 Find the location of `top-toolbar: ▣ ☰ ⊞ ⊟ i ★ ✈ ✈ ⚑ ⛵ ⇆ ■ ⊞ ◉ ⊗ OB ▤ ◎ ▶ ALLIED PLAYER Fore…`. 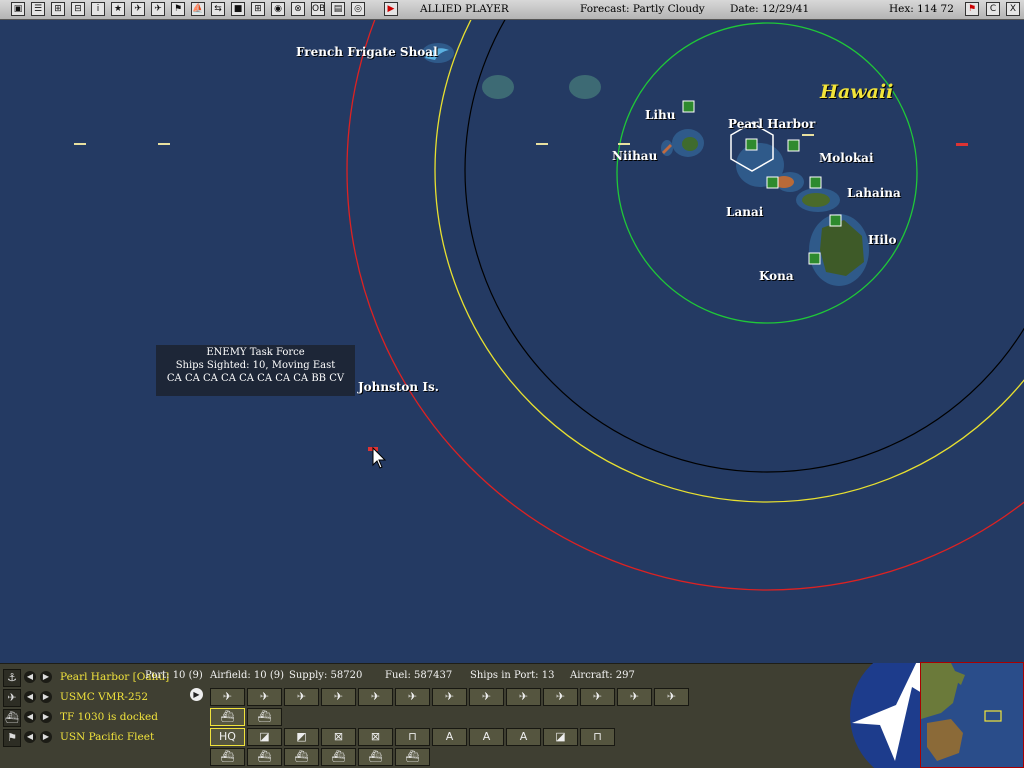

top-toolbar: ▣ ☰ ⊞ ⊟ i ★ ✈ ✈ ⚑ ⛵ ⇆ ■ ⊞ ◉ ⊗ OB ▤ ◎ ▶ ALLIED PLAYER Fore… is located at coordinates (512, 10).